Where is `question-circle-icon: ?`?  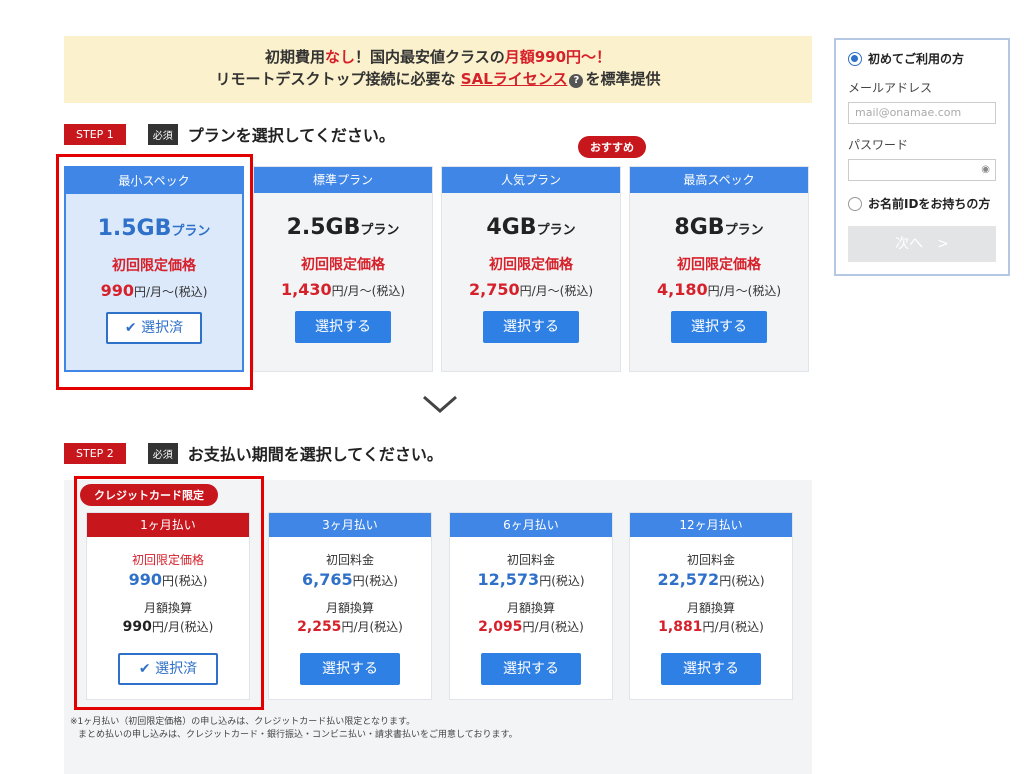 question-circle-icon: ? is located at coordinates (576, 81).